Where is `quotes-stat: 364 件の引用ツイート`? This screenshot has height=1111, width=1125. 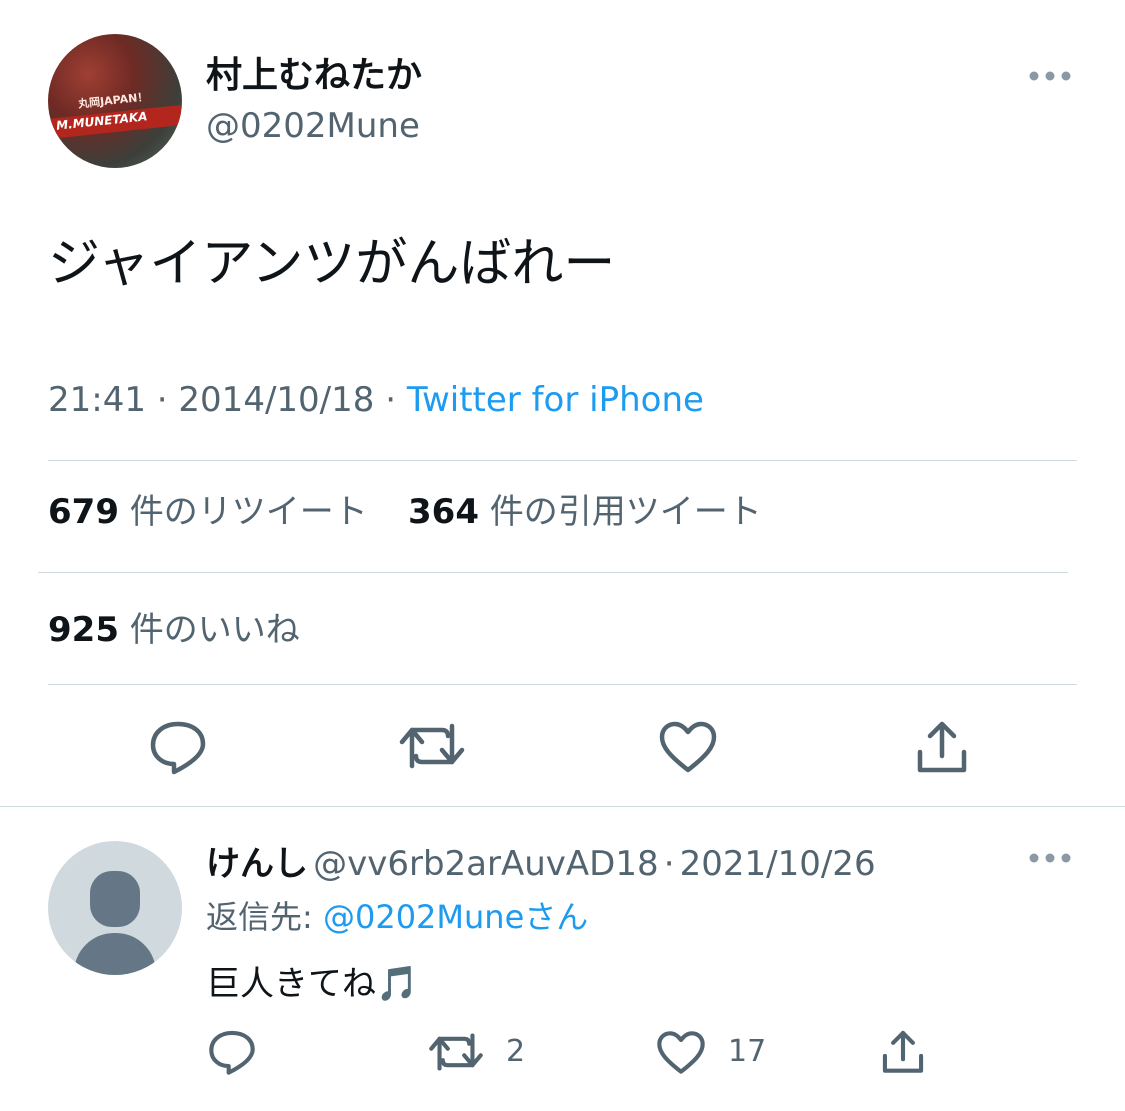 quotes-stat: 364 件の引用ツイート is located at coordinates (585, 512).